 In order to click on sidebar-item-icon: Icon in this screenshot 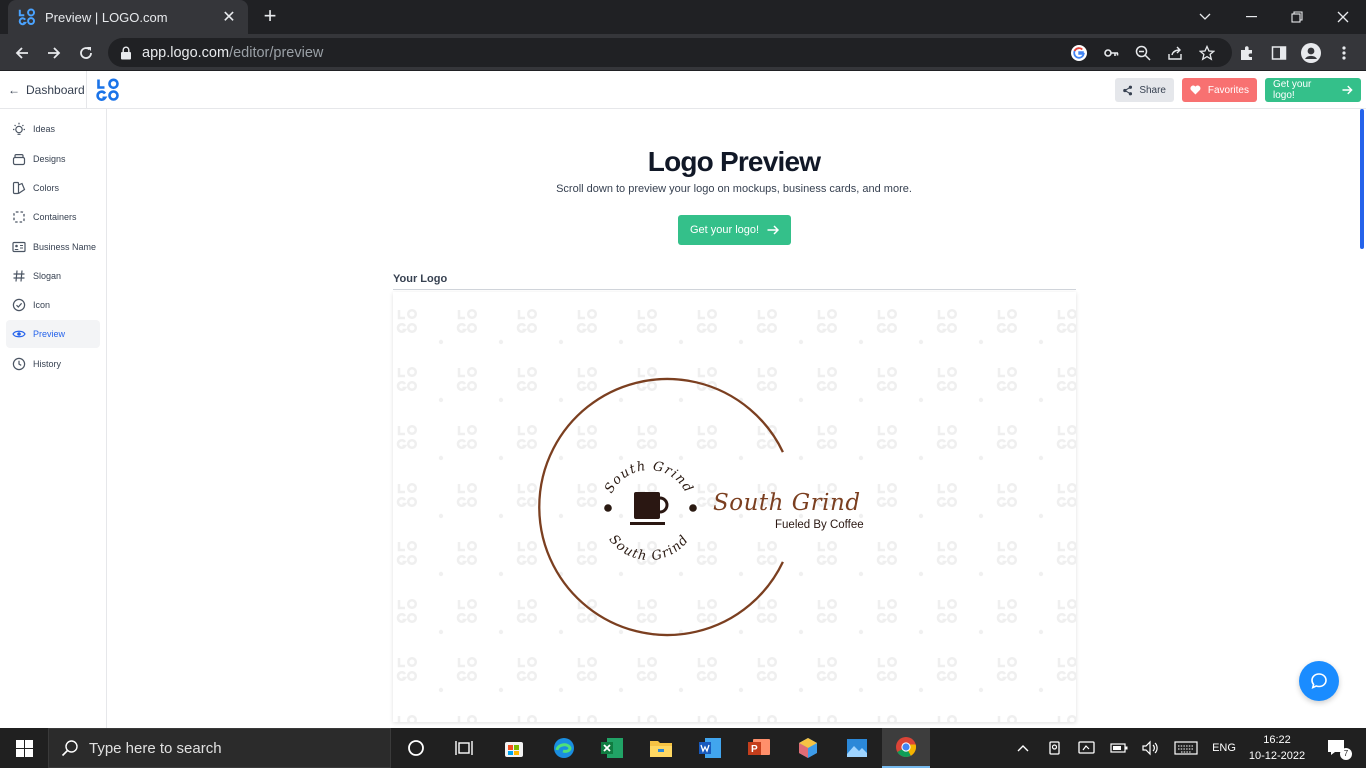, I will do `click(53, 305)`.